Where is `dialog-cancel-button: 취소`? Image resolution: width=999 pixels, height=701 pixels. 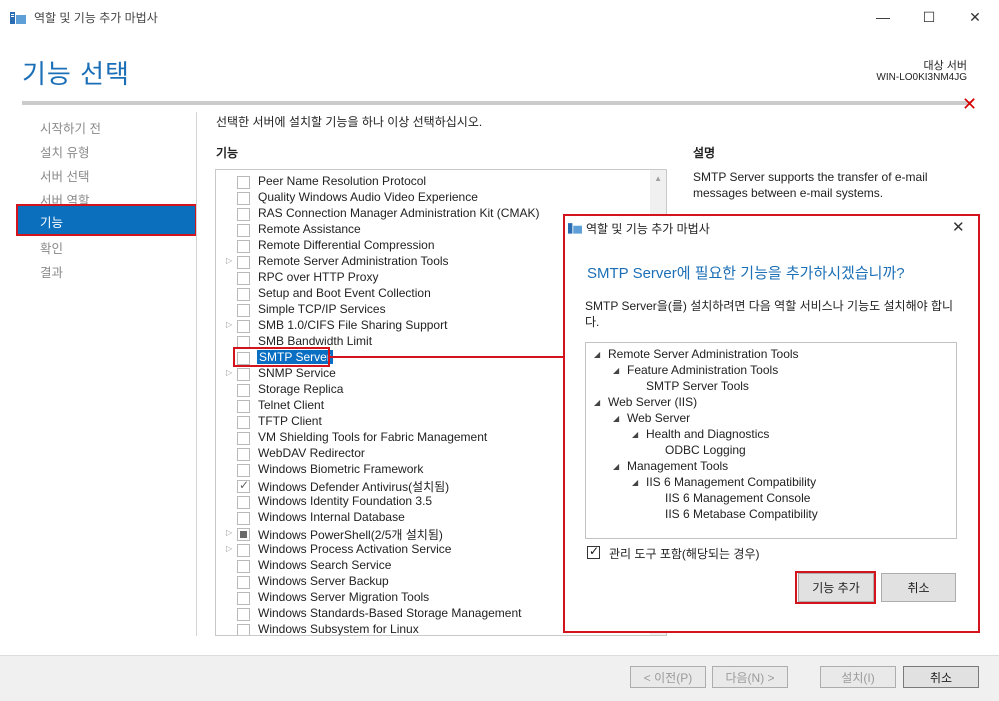 dialog-cancel-button: 취소 is located at coordinates (918, 587).